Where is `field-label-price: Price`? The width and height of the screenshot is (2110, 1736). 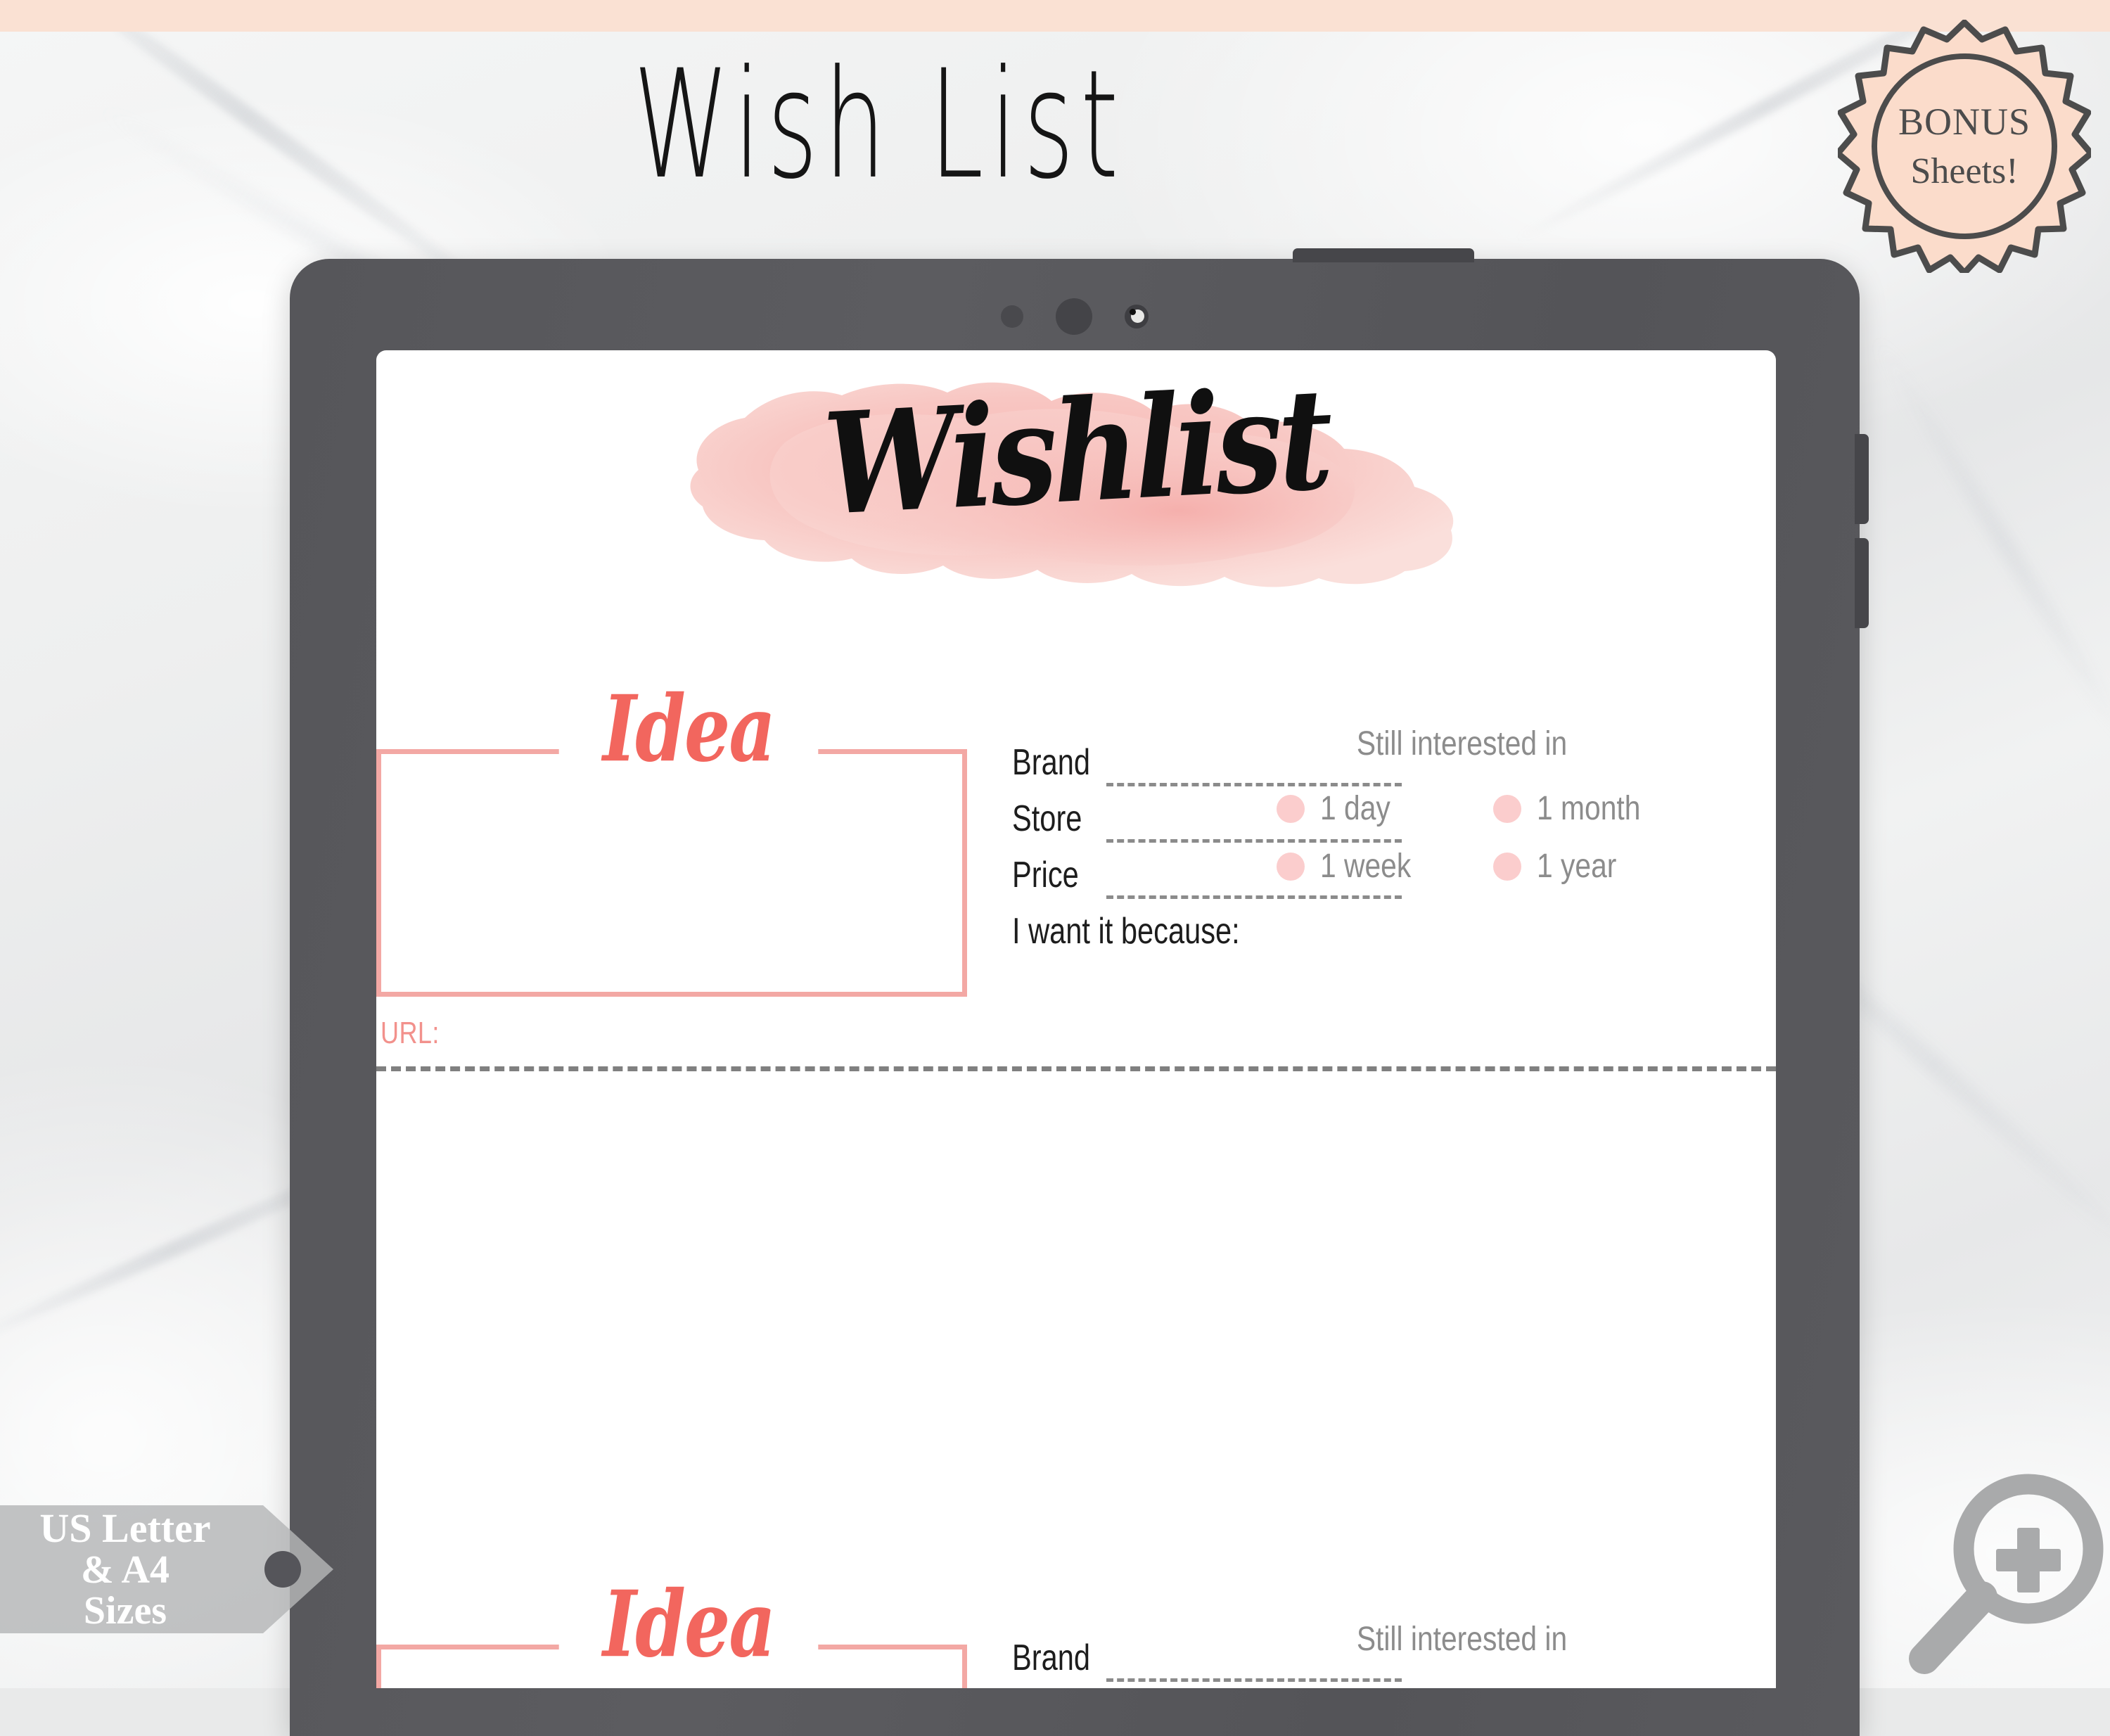 field-label-price: Price is located at coordinates (1045, 875).